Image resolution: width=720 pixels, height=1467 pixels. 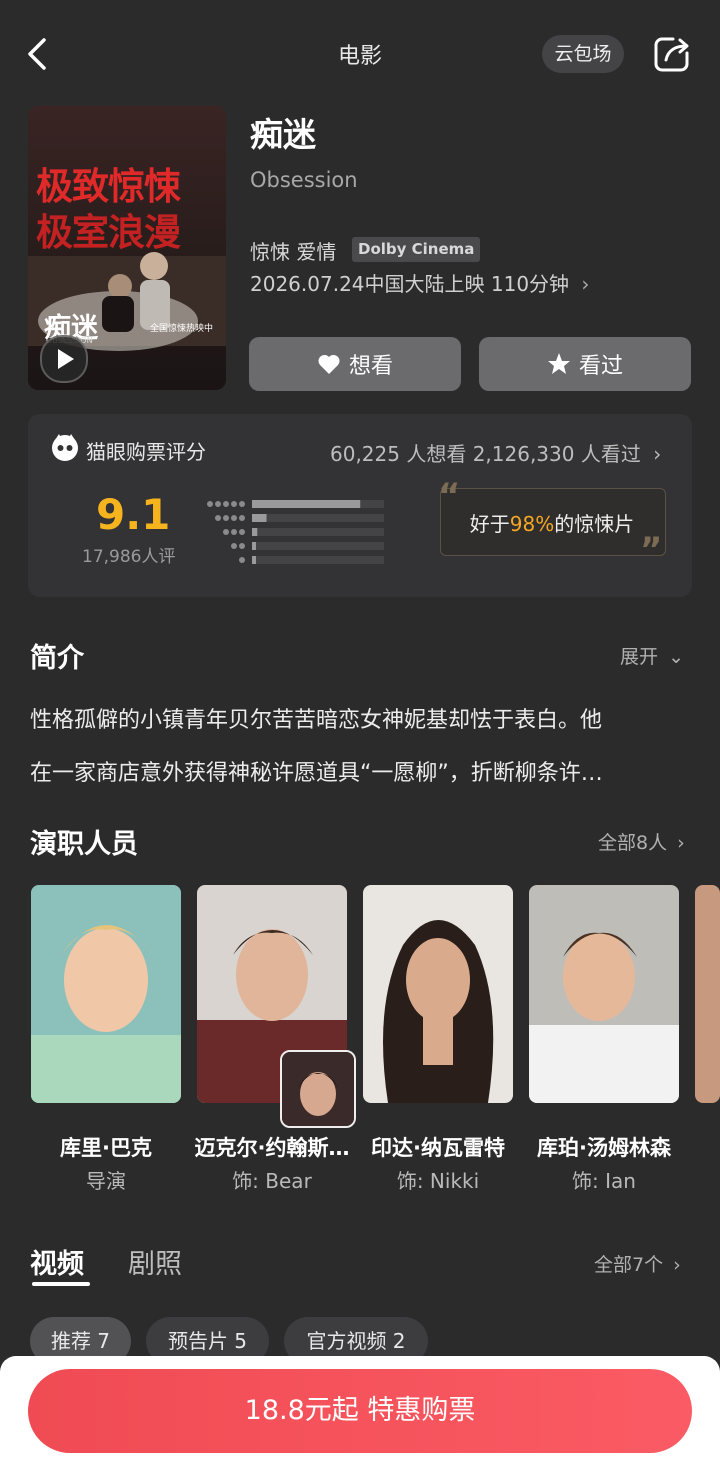 I want to click on compare-percent: 98%, so click(x=532, y=524).